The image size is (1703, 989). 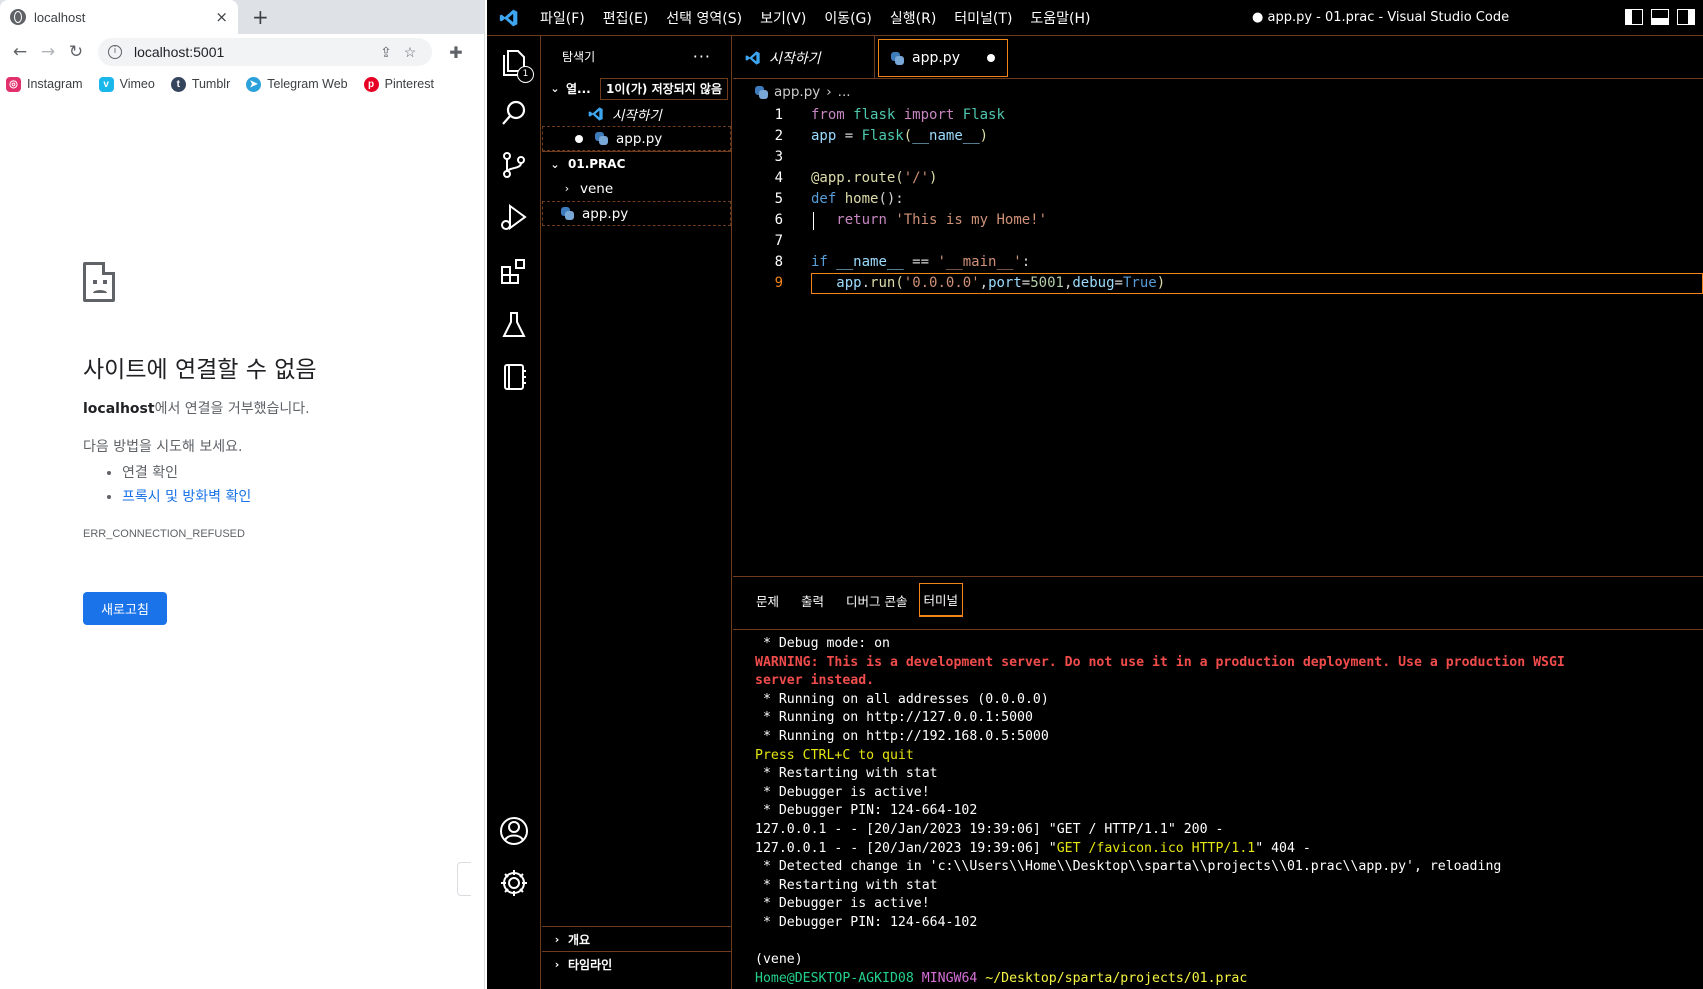 What do you see at coordinates (779, 960) in the screenshot?
I see `terminal-line: (vene)` at bounding box center [779, 960].